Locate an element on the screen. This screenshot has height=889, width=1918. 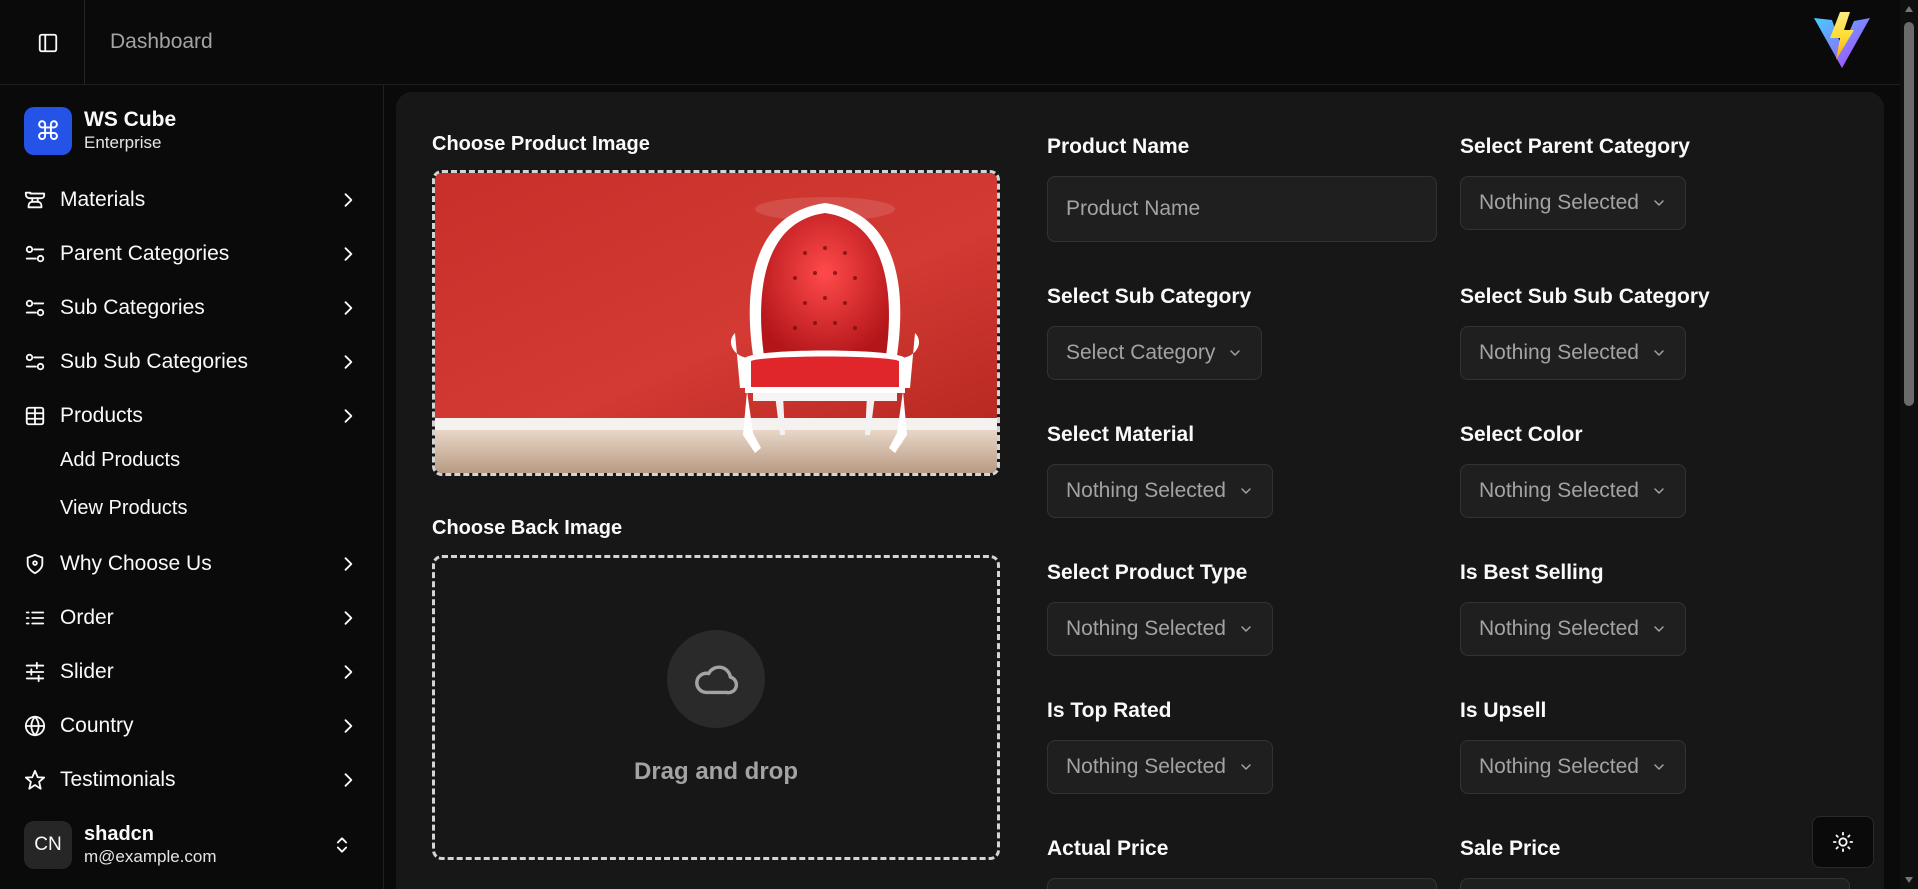
theme-toggle-button is located at coordinates (1843, 842).